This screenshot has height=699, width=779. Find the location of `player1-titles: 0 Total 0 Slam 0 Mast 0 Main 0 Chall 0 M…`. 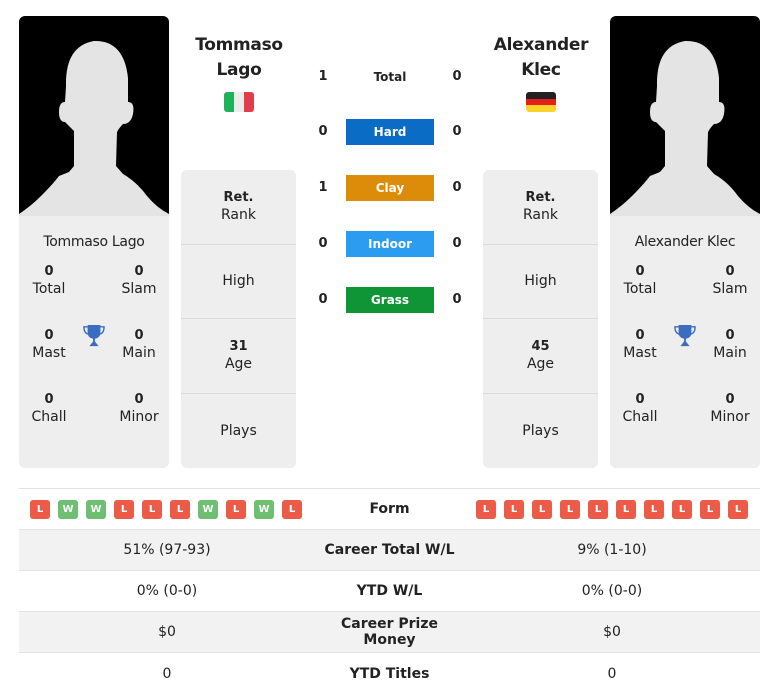

player1-titles: 0 Total 0 Slam 0 Mast 0 Main 0 Chall 0 M… is located at coordinates (94, 364).